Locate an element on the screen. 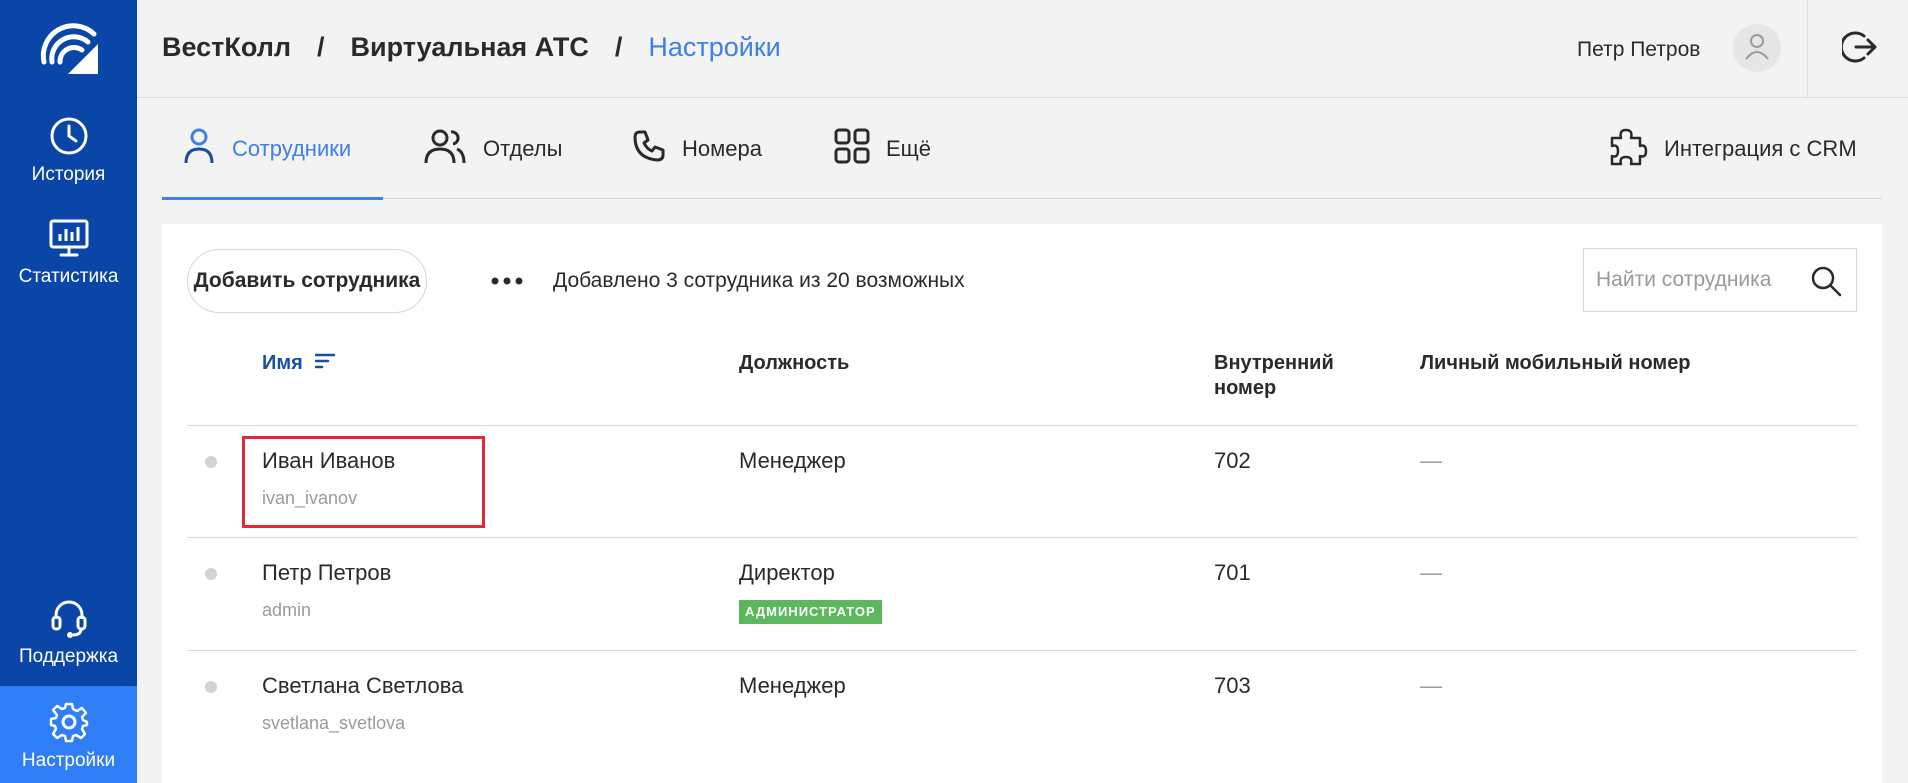 The width and height of the screenshot is (1908, 783). employee-extension: 702 is located at coordinates (1232, 460).